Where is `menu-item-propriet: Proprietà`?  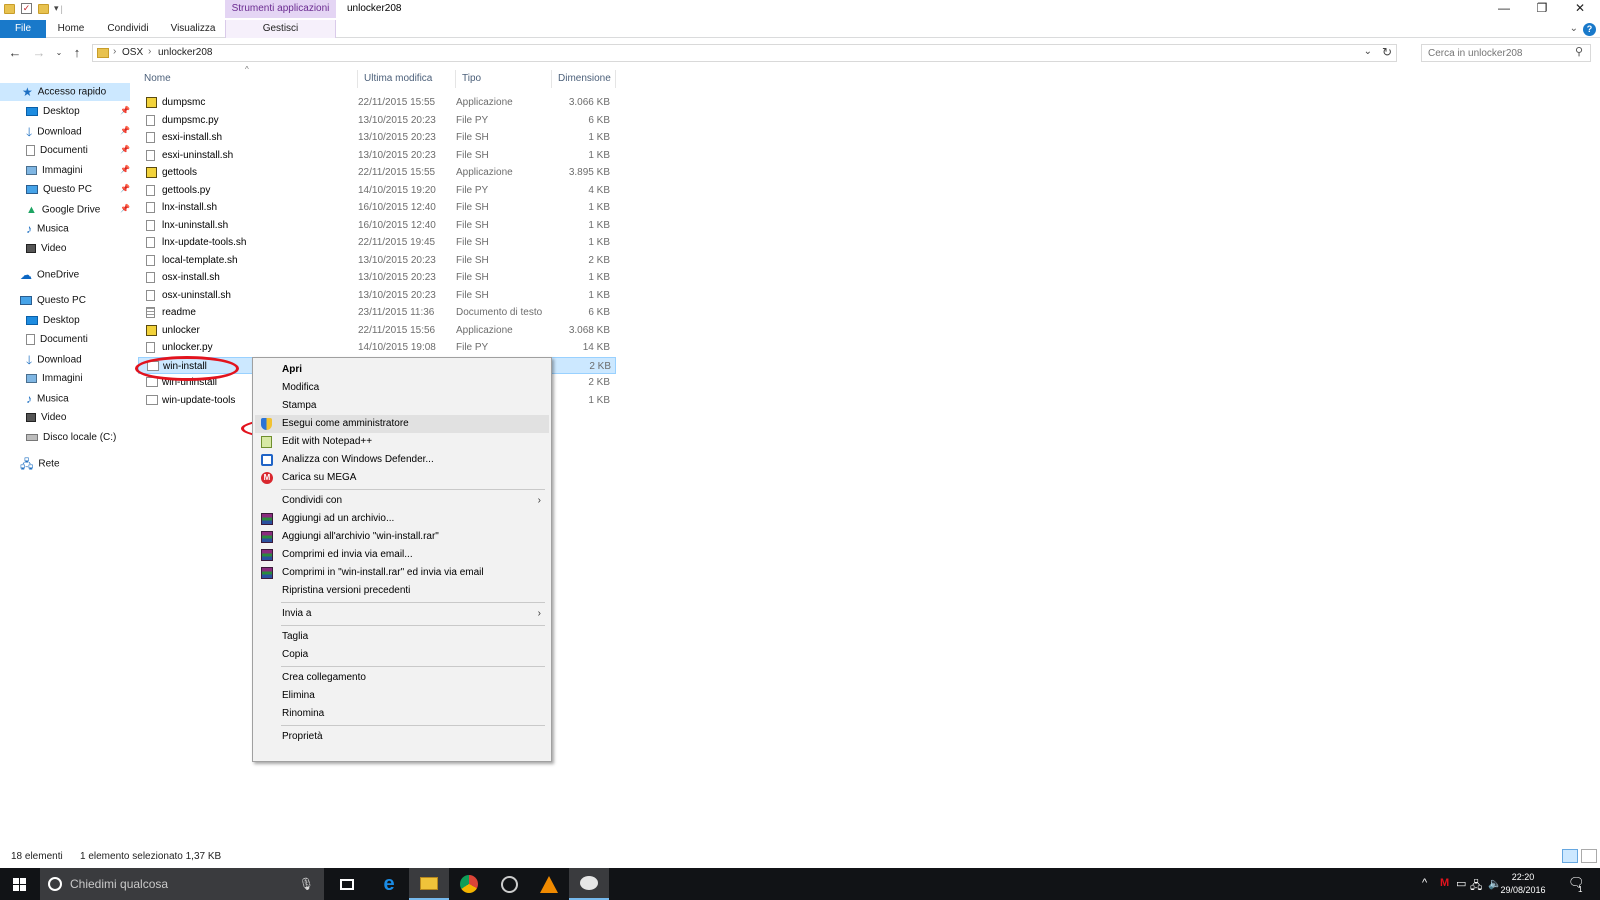 menu-item-propriet: Proprietà is located at coordinates (402, 737).